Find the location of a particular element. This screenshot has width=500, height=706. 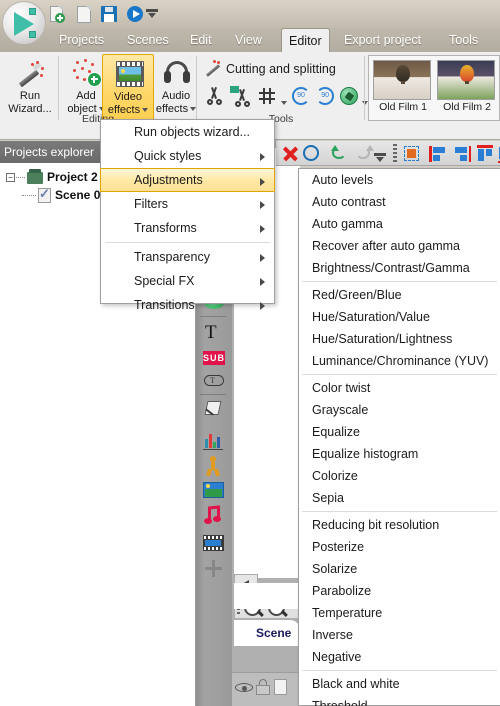

select-all-icon is located at coordinates (412, 154).